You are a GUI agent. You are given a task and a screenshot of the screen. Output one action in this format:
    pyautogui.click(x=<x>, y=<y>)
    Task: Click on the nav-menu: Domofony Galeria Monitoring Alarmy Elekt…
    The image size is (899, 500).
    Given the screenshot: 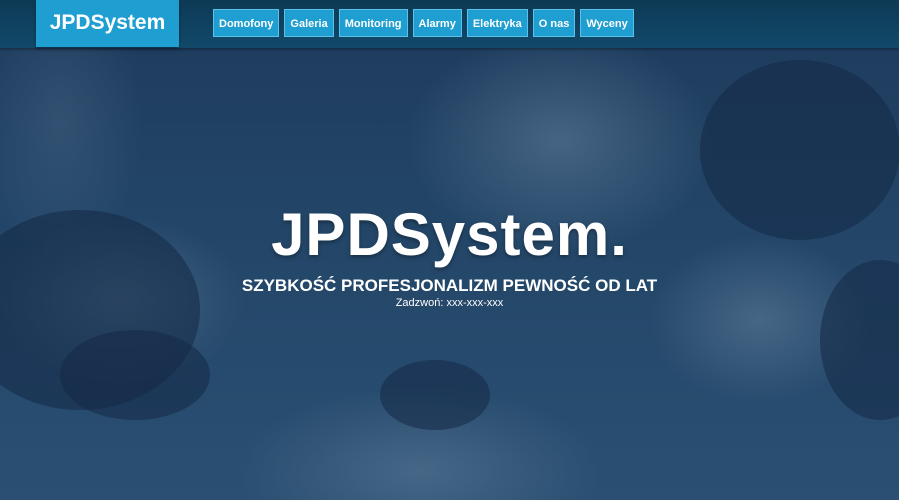 What is the action you would take?
    pyautogui.click(x=423, y=23)
    